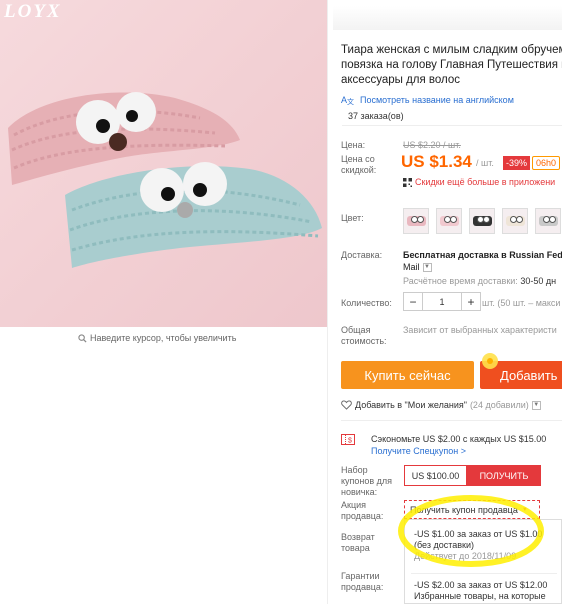 The width and height of the screenshot is (562, 604). I want to click on offer-2-line-2: Избранные товары, на которые, so click(480, 596).